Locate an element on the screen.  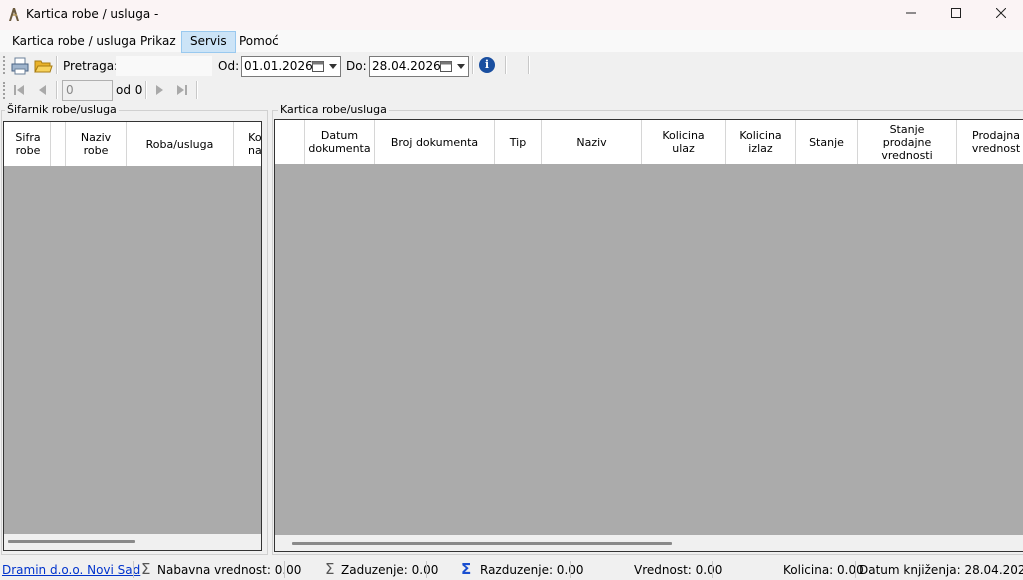
first-record-icon is located at coordinates (19, 90).